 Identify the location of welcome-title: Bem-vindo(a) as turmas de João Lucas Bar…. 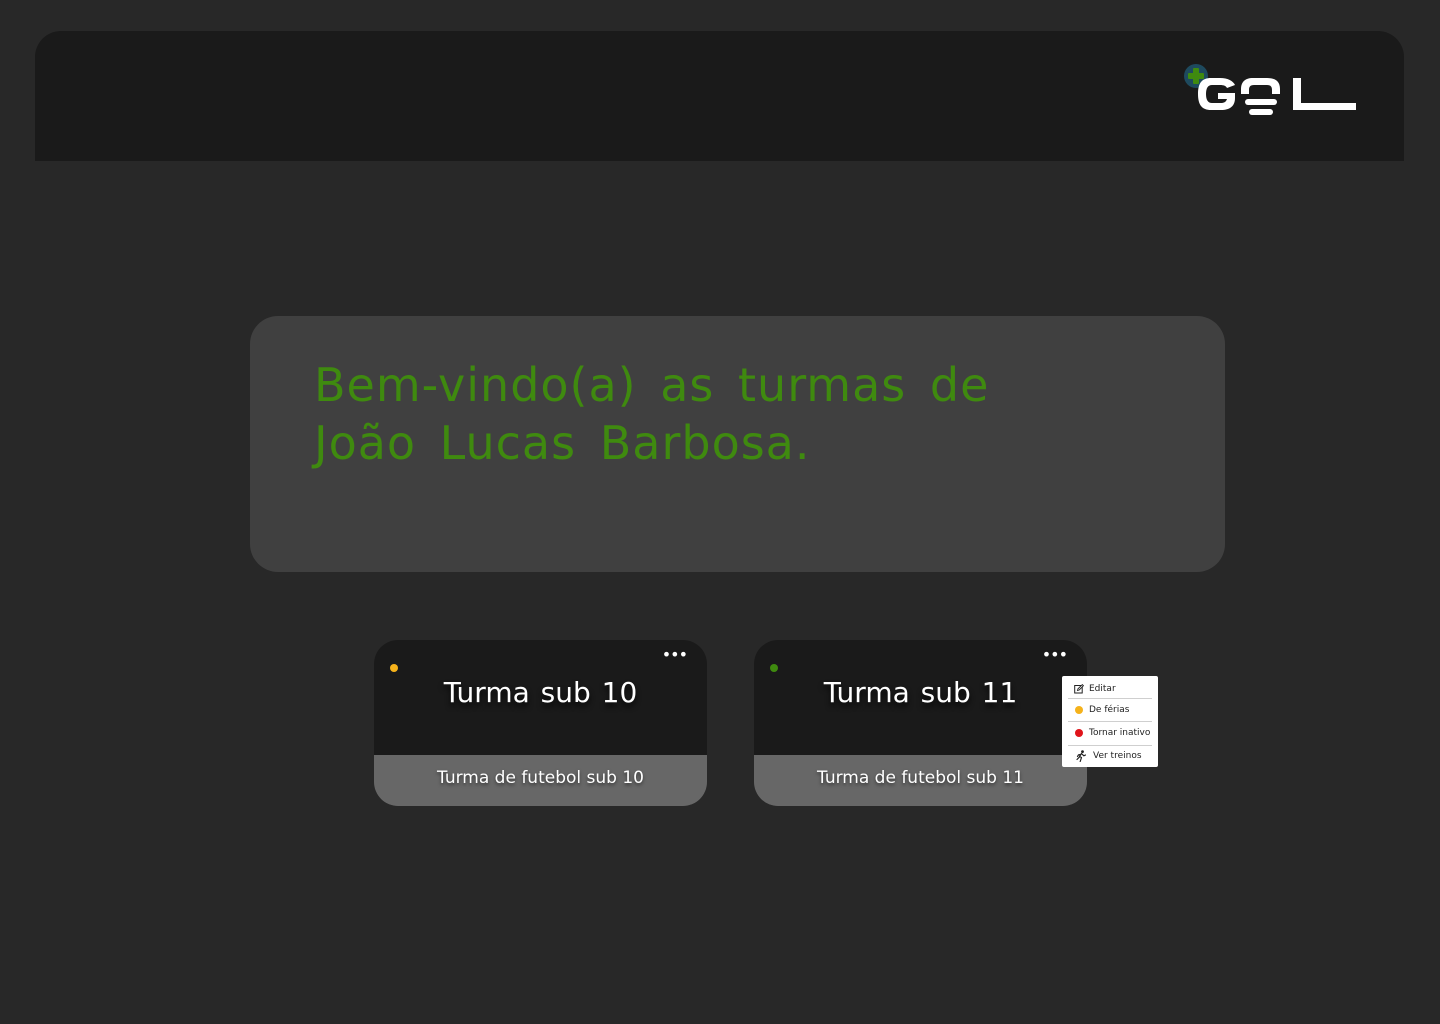
(652, 414).